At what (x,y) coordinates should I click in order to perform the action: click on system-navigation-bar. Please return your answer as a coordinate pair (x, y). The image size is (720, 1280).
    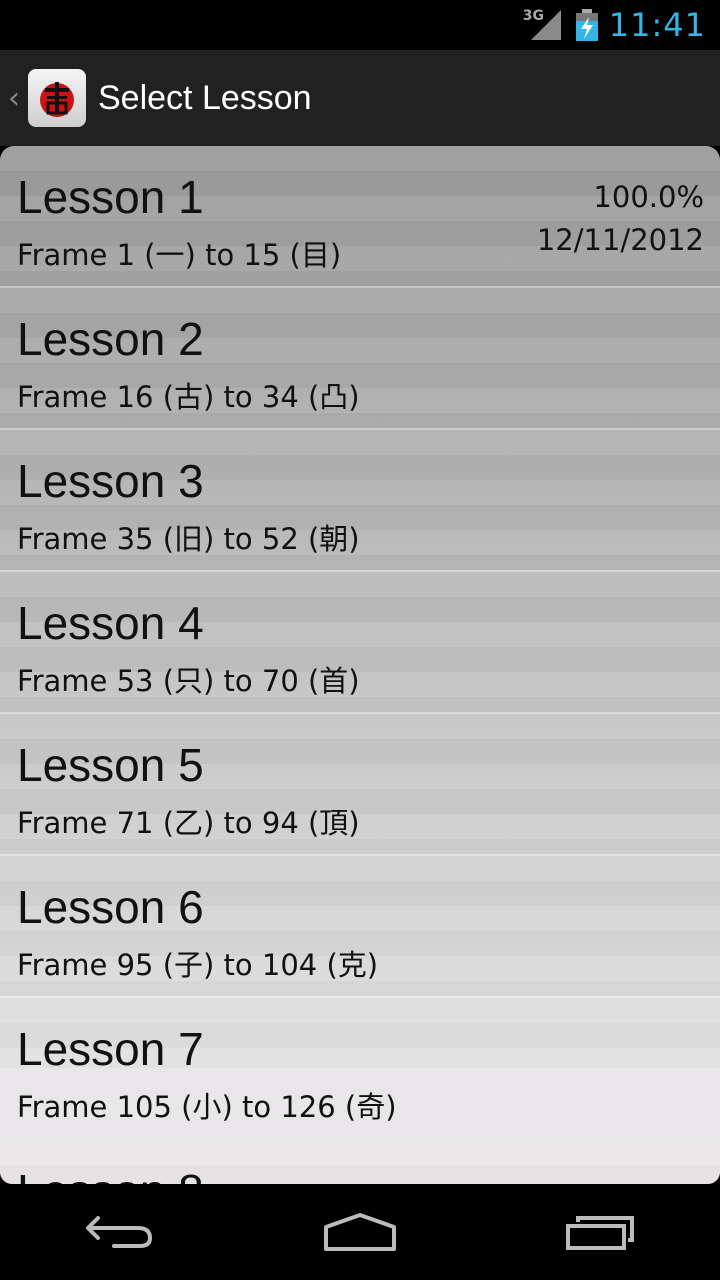
    Looking at the image, I should click on (360, 1232).